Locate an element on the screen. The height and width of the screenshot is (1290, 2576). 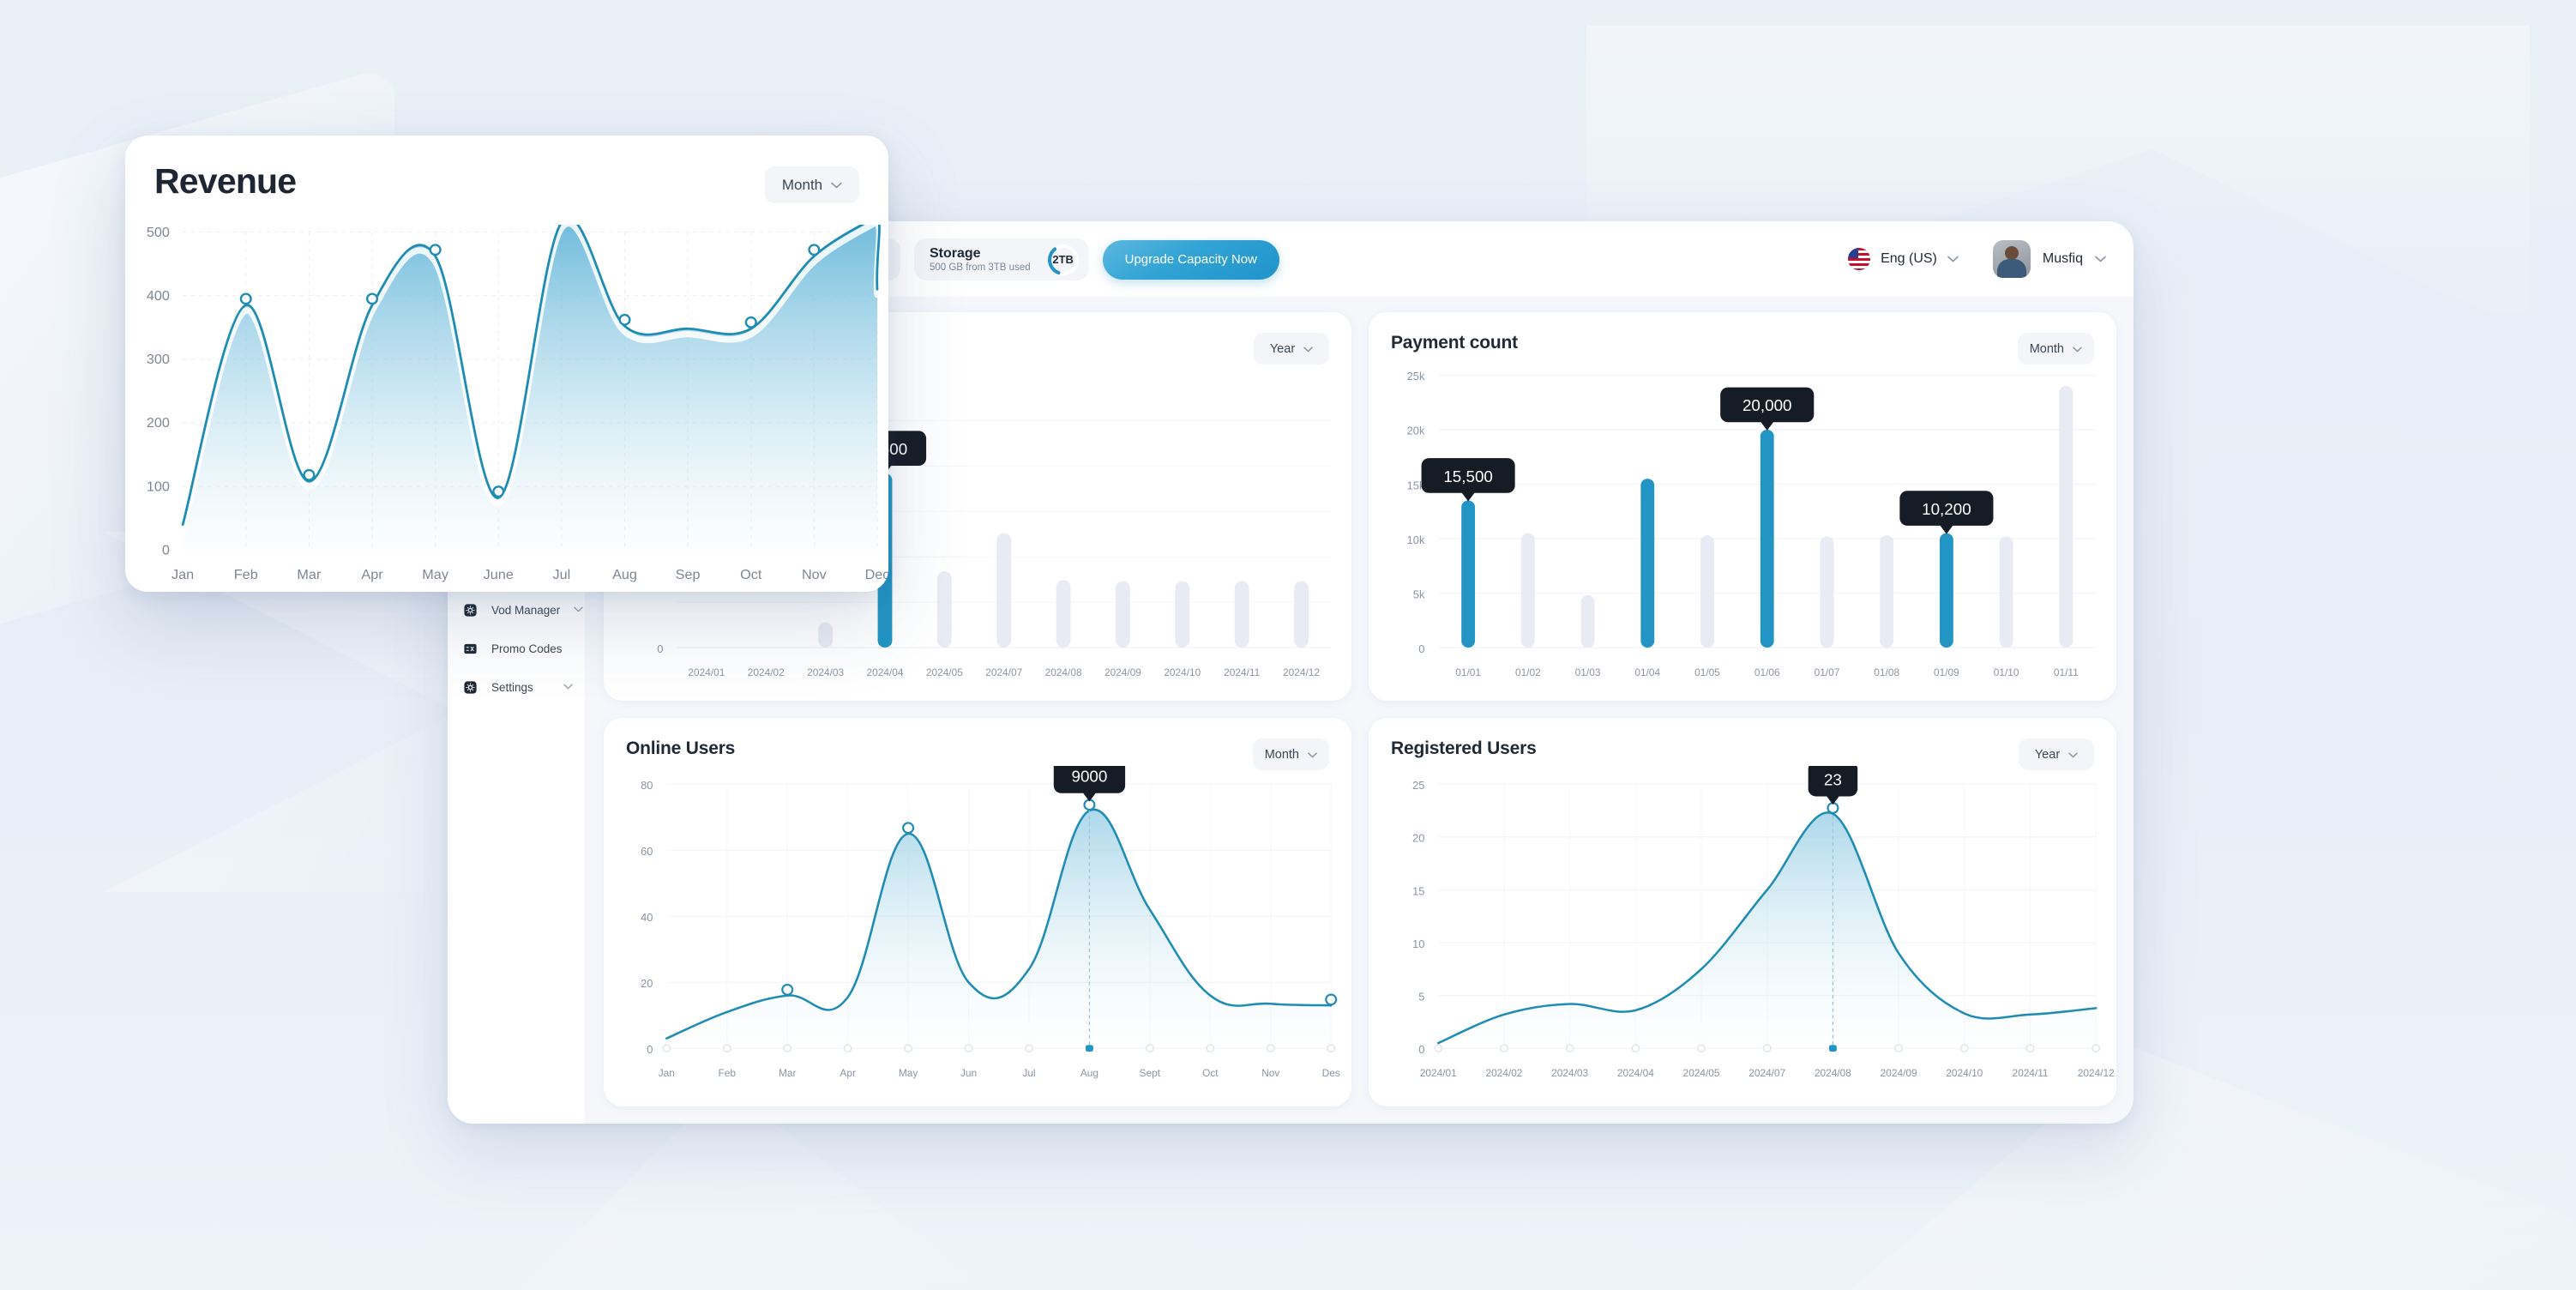
svg-text: 5k is located at coordinates (1419, 594).